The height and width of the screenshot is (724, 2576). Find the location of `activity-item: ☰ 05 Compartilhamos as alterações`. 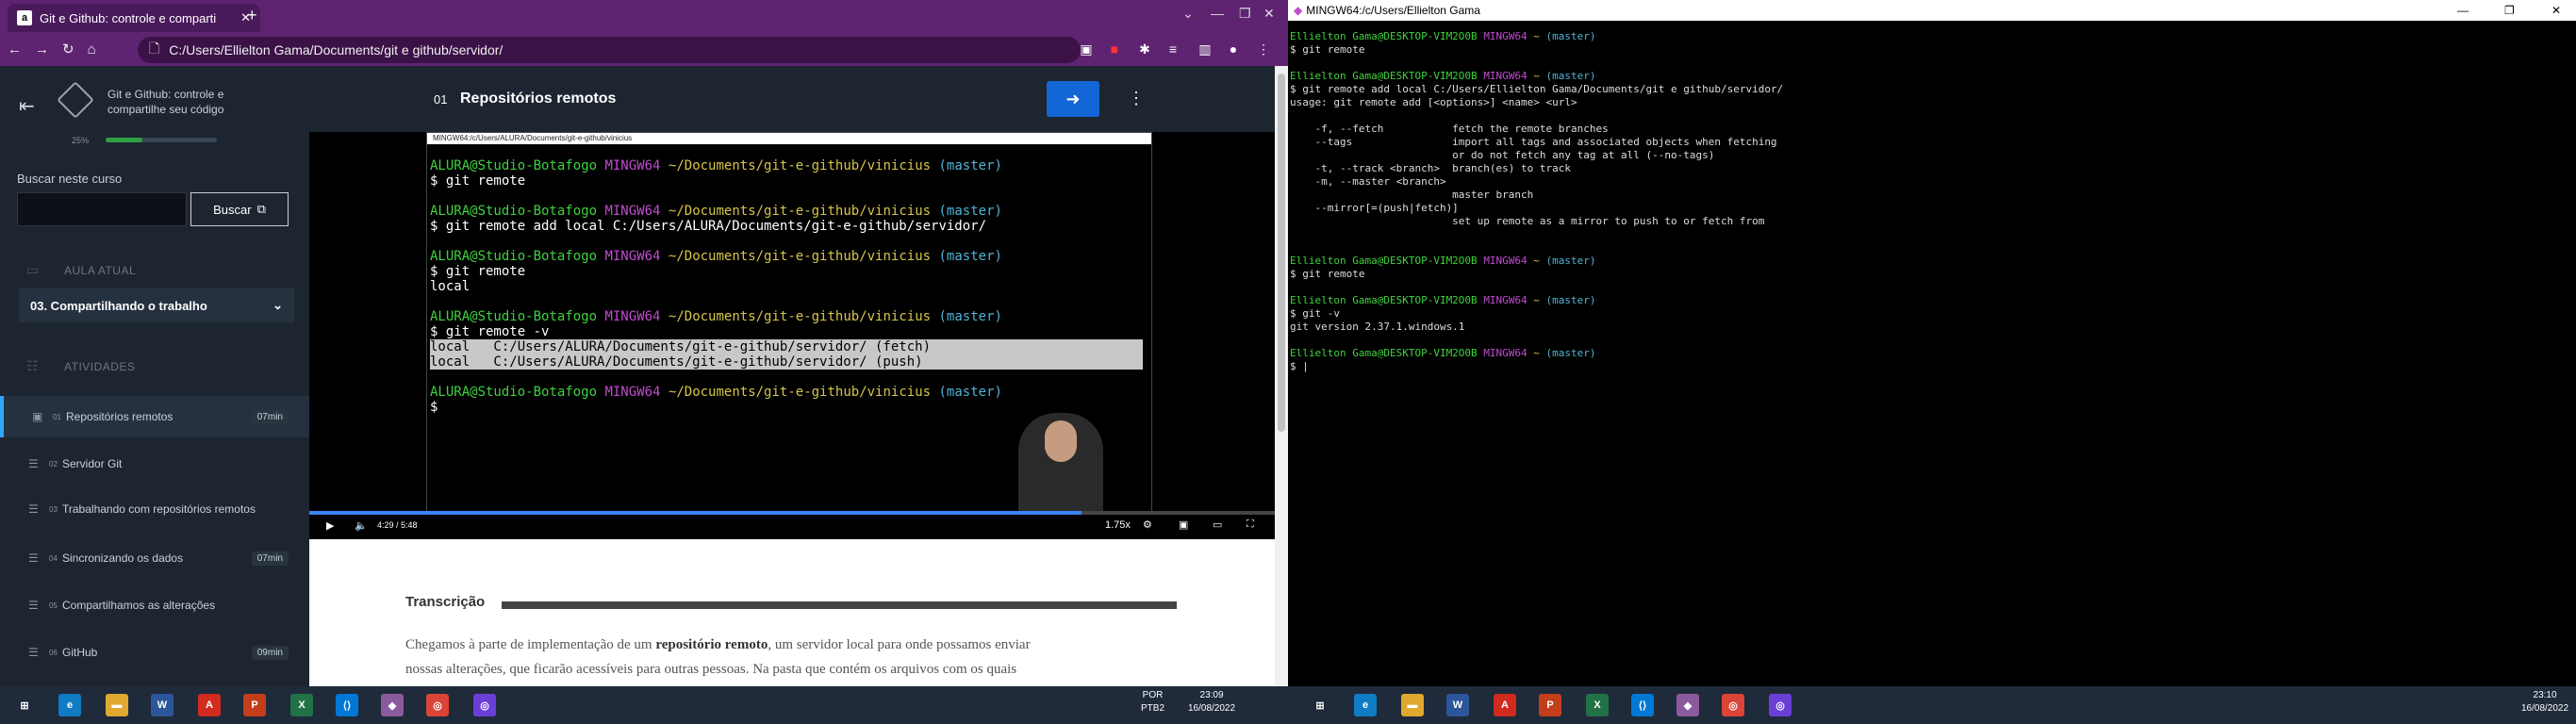

activity-item: ☰ 05 Compartilhamos as alterações is located at coordinates (154, 605).